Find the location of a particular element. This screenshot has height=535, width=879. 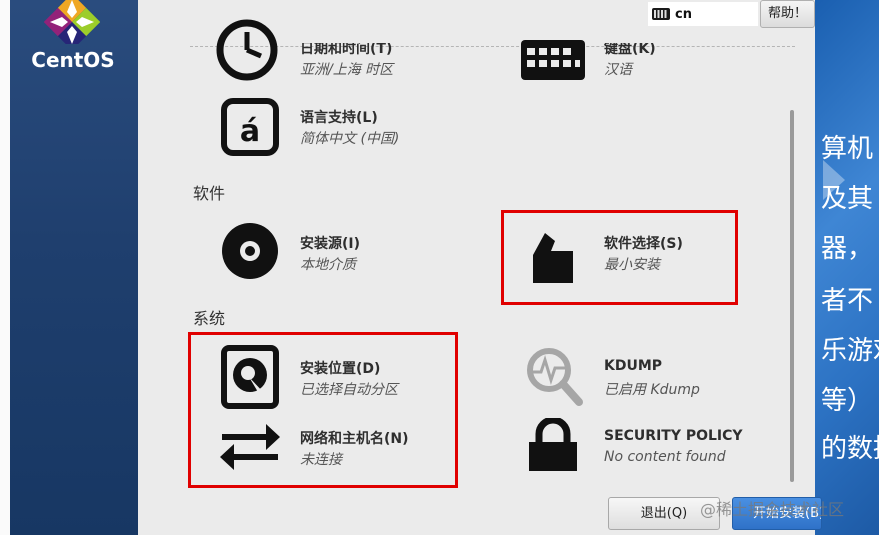

spoke-title: 语言支持(L) is located at coordinates (339, 118).